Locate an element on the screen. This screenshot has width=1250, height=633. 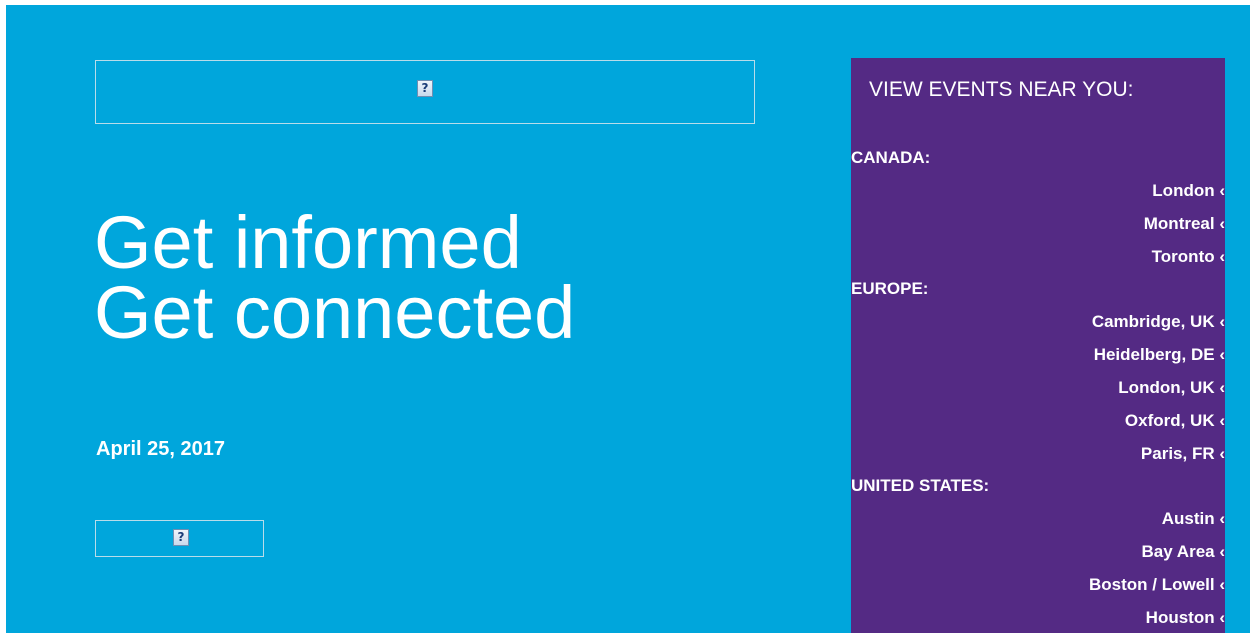
hero-headline: Get informed Get connected is located at coordinates (335, 277).